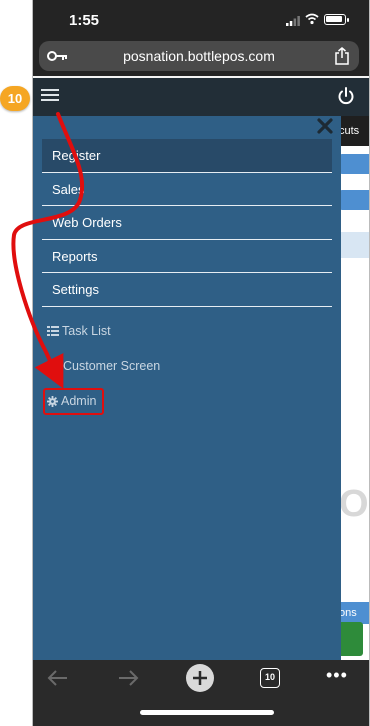  Describe the element at coordinates (342, 56) in the screenshot. I see `share-icon` at that location.